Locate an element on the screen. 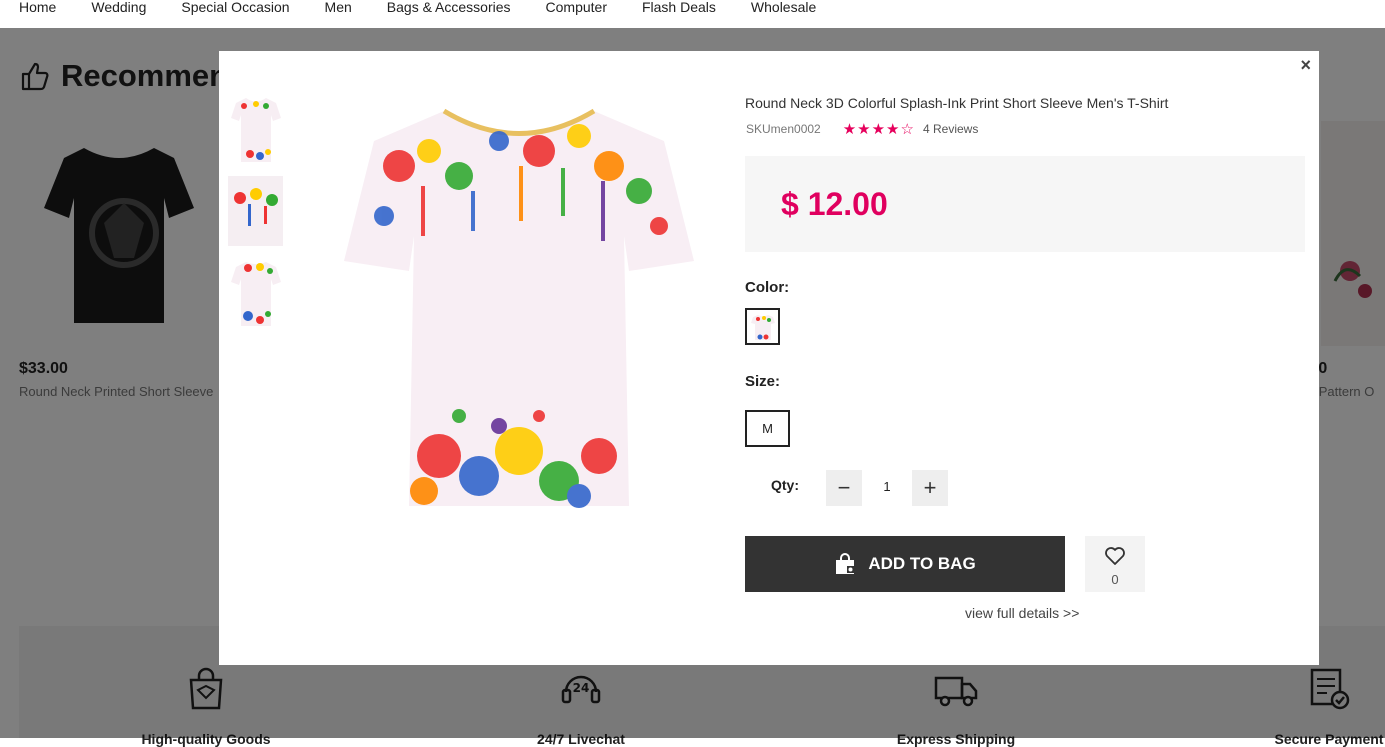 The width and height of the screenshot is (1385, 747). tshirt-closeup-thumbnail-image is located at coordinates (255, 211).